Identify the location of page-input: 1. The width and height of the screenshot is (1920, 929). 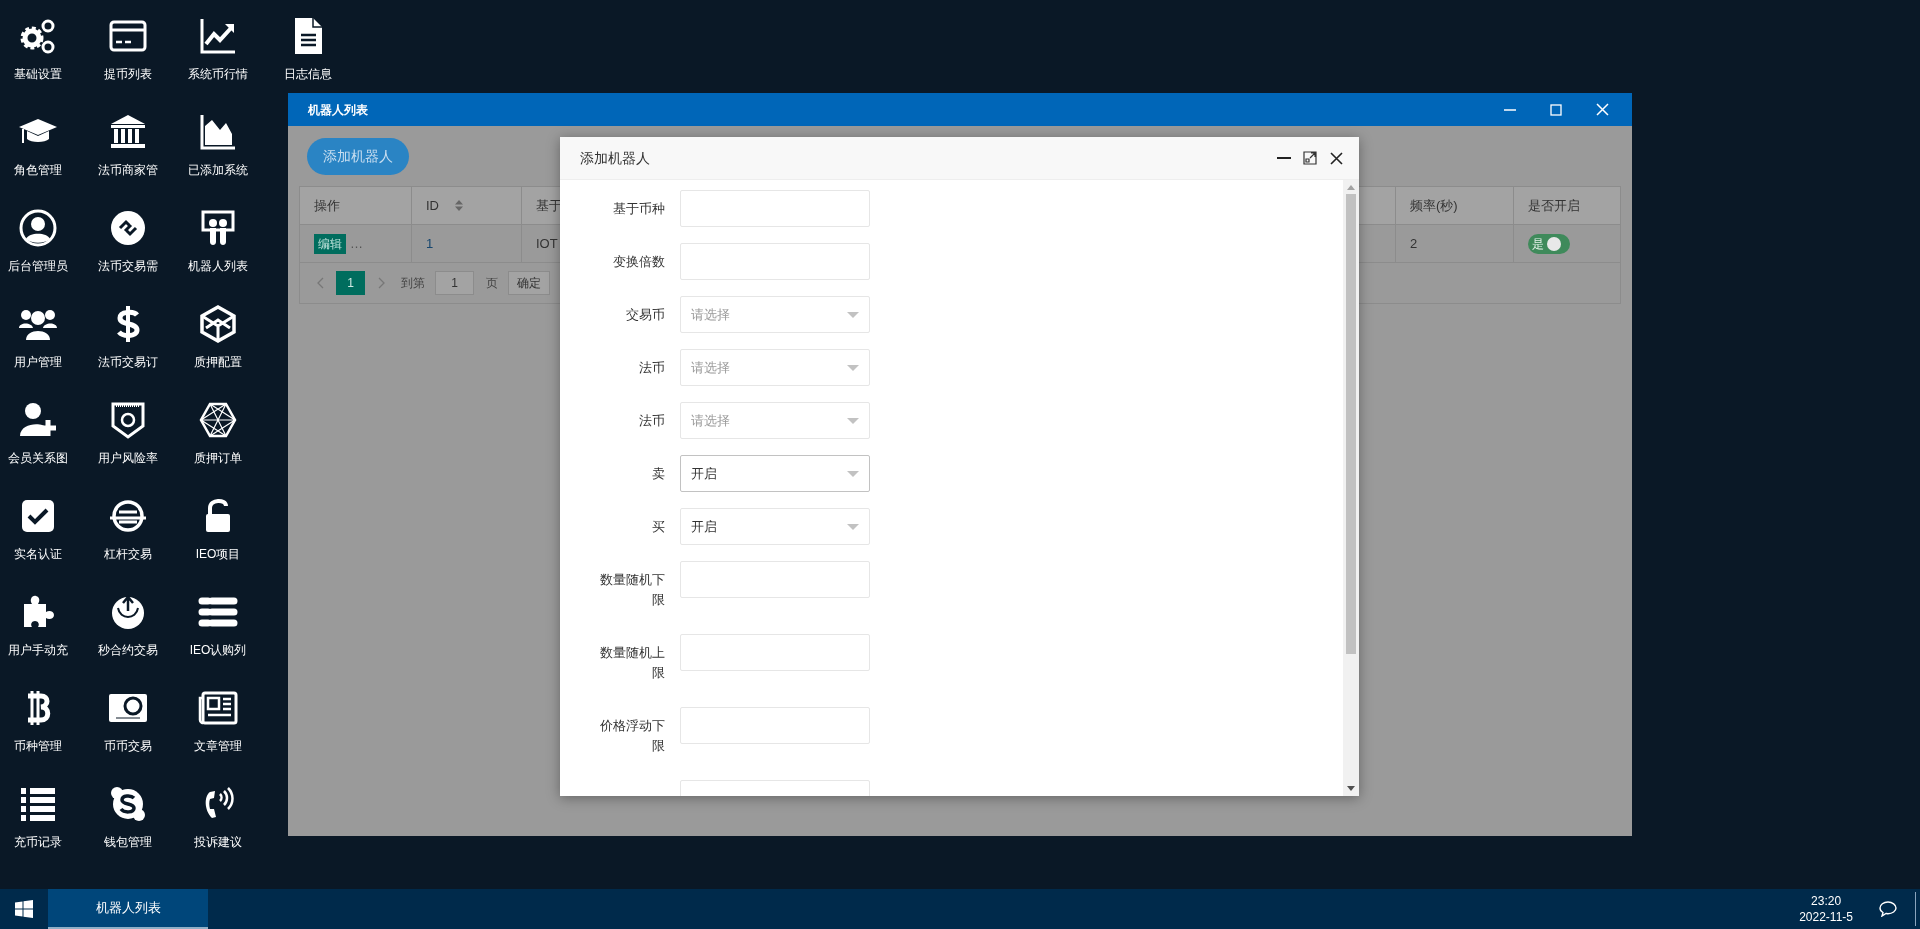
(454, 283).